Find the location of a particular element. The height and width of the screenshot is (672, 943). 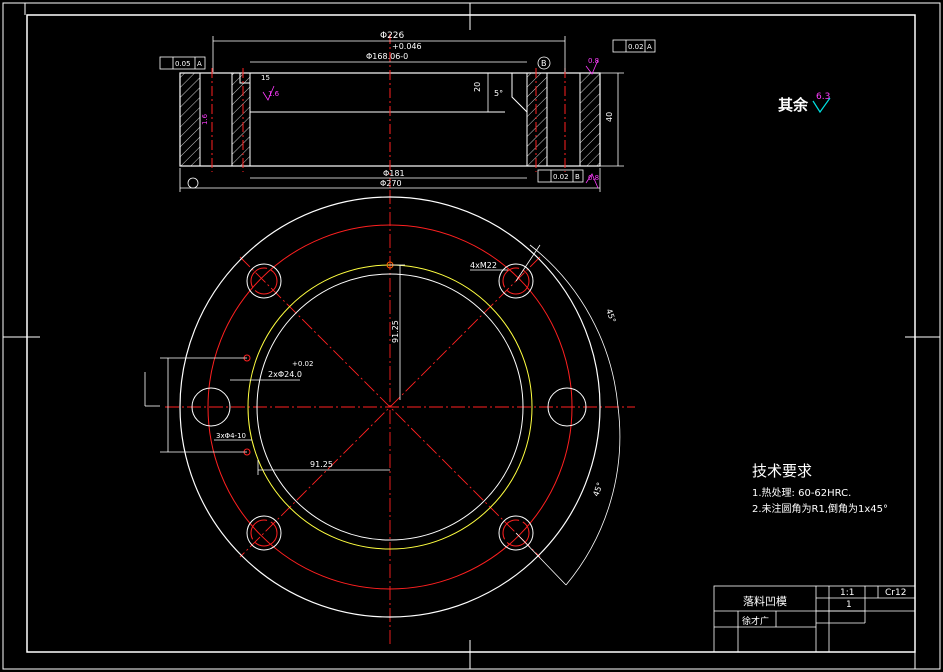

dim-inner-tolerance: +0.046 is located at coordinates (407, 46).